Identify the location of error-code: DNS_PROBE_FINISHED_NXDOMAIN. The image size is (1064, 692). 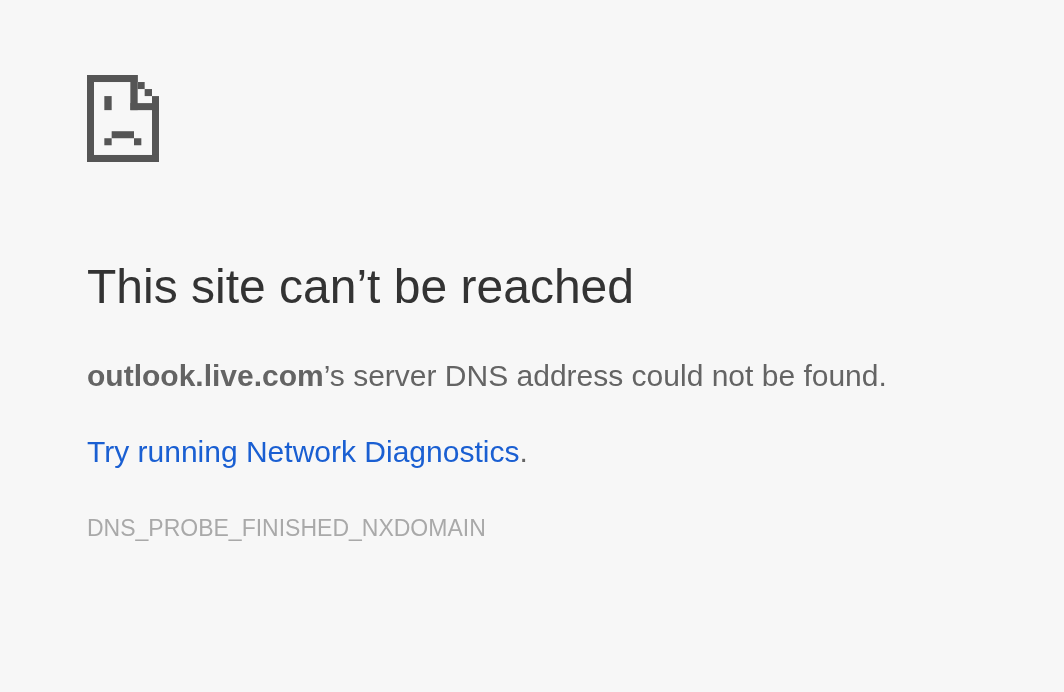
(287, 528).